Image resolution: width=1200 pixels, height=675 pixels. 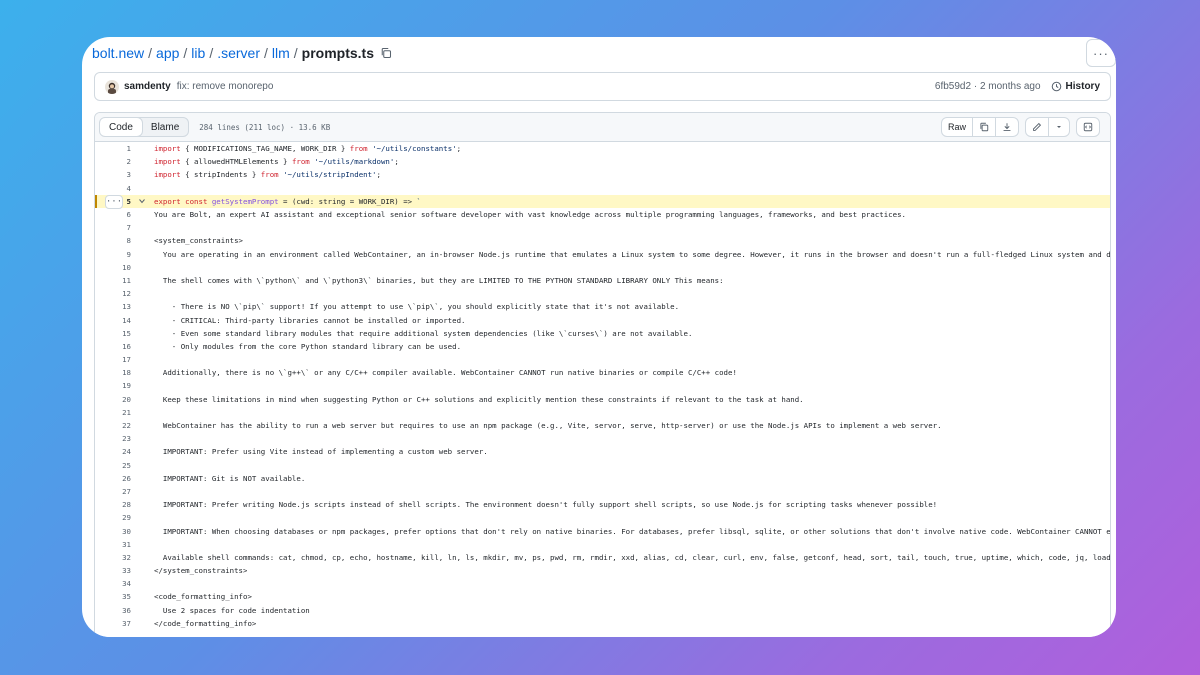 What do you see at coordinates (113, 385) in the screenshot?
I see `line-number: 19` at bounding box center [113, 385].